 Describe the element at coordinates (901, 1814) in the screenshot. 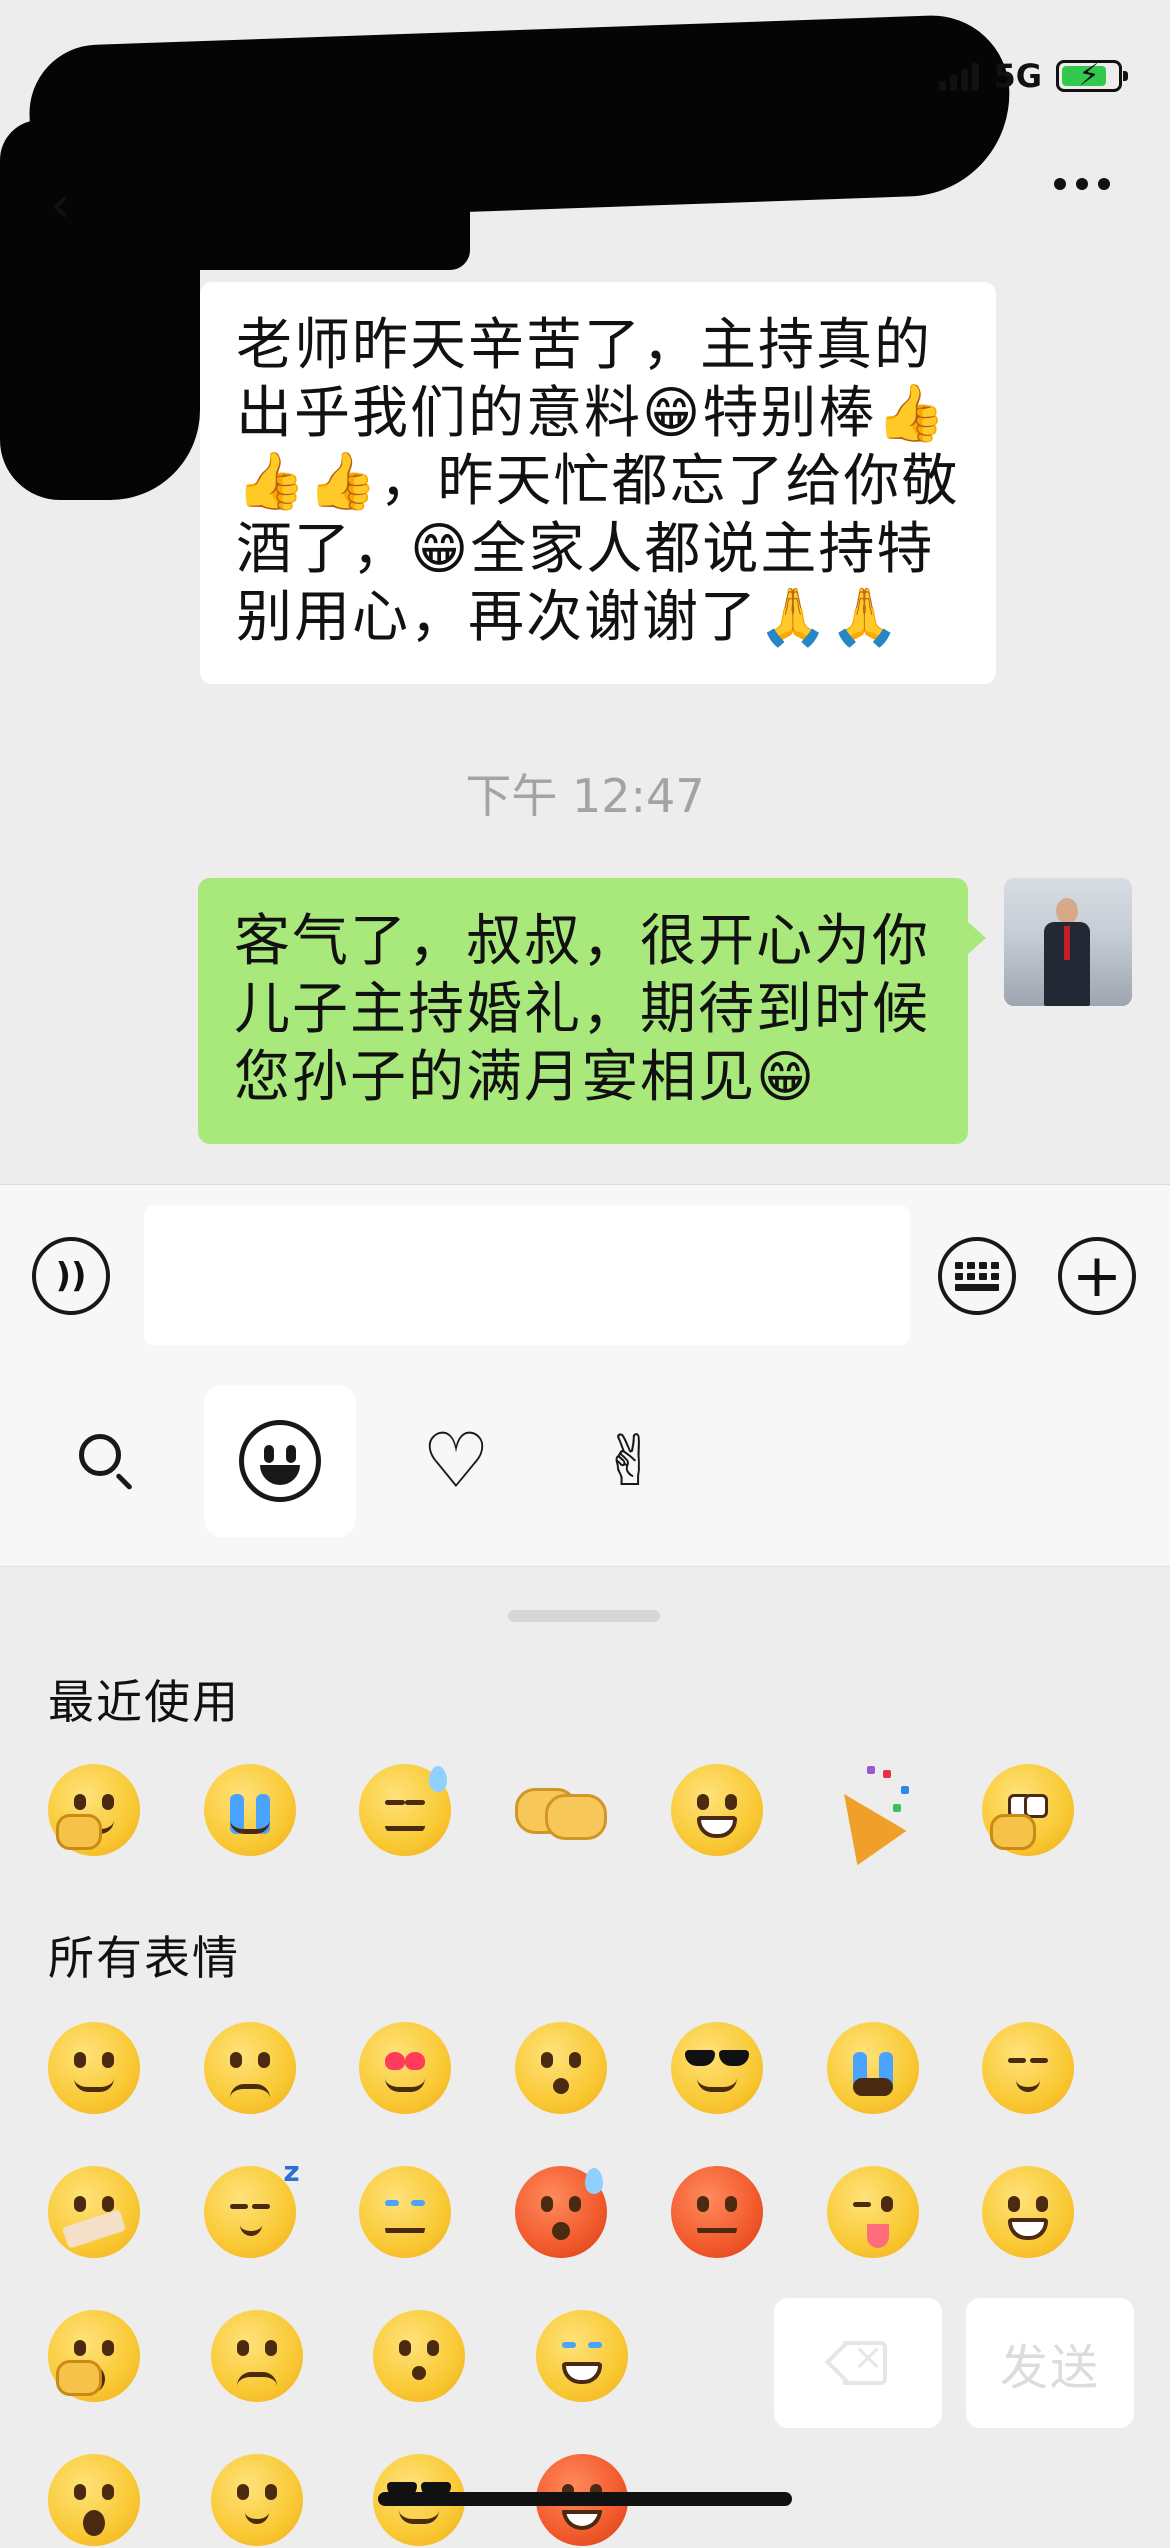

I see `party-popper-emoji` at that location.